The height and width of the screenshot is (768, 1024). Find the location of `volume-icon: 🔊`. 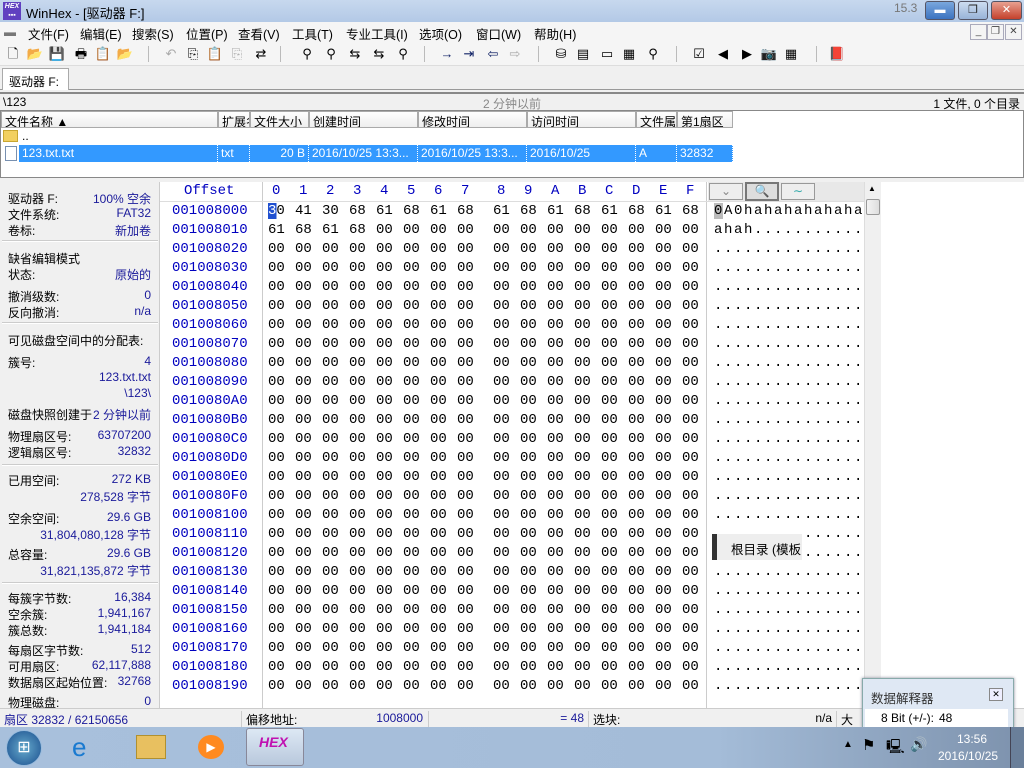

volume-icon: 🔊 is located at coordinates (918, 744).